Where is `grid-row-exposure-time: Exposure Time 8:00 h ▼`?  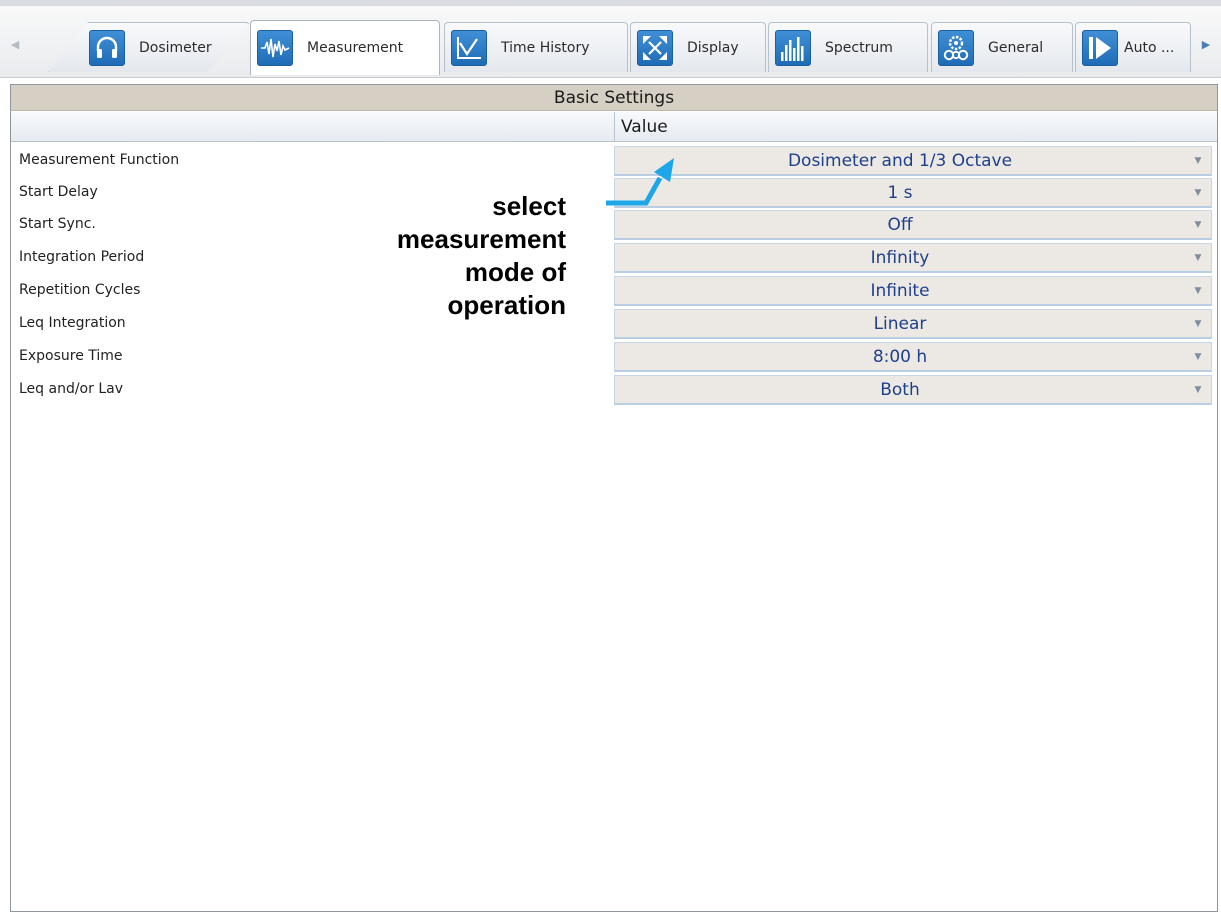 grid-row-exposure-time: Exposure Time 8:00 h ▼ is located at coordinates (614, 356).